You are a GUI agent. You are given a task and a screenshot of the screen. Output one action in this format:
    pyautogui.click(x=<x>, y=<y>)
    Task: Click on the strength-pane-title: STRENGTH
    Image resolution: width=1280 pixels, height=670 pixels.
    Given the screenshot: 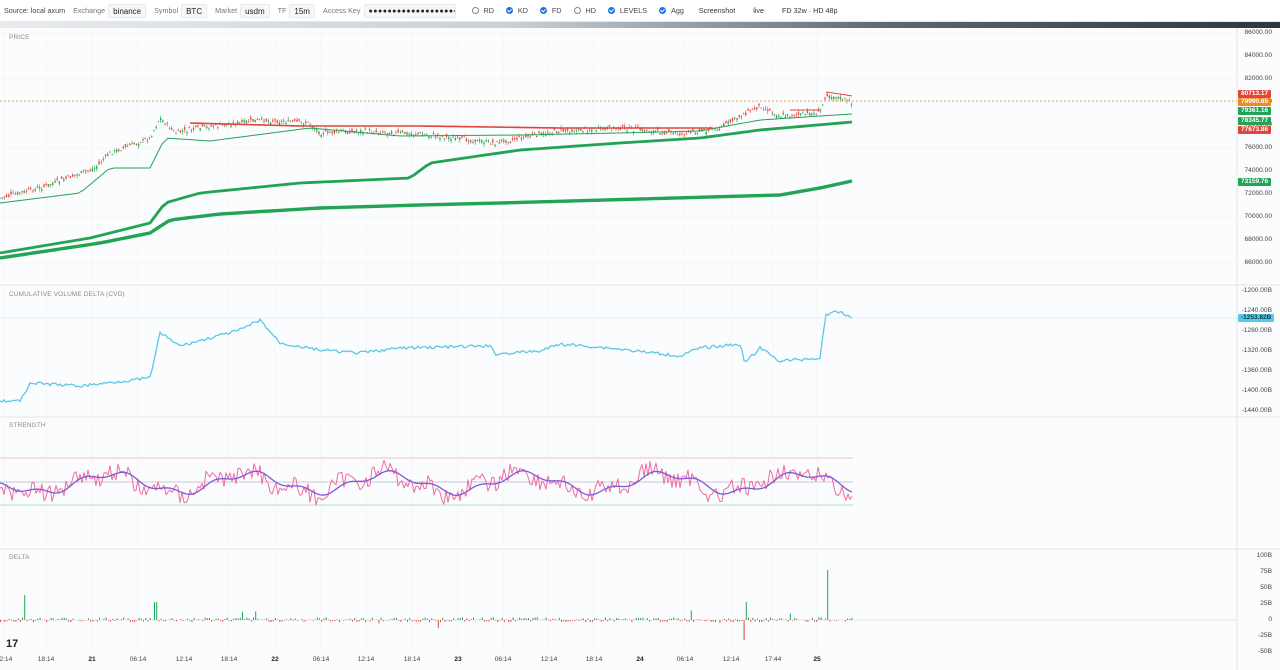 What is the action you would take?
    pyautogui.click(x=27, y=425)
    